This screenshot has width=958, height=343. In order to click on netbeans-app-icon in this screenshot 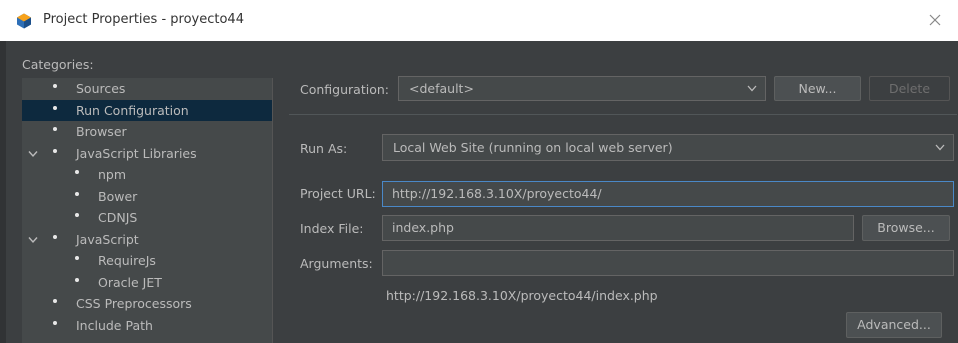, I will do `click(24, 21)`.